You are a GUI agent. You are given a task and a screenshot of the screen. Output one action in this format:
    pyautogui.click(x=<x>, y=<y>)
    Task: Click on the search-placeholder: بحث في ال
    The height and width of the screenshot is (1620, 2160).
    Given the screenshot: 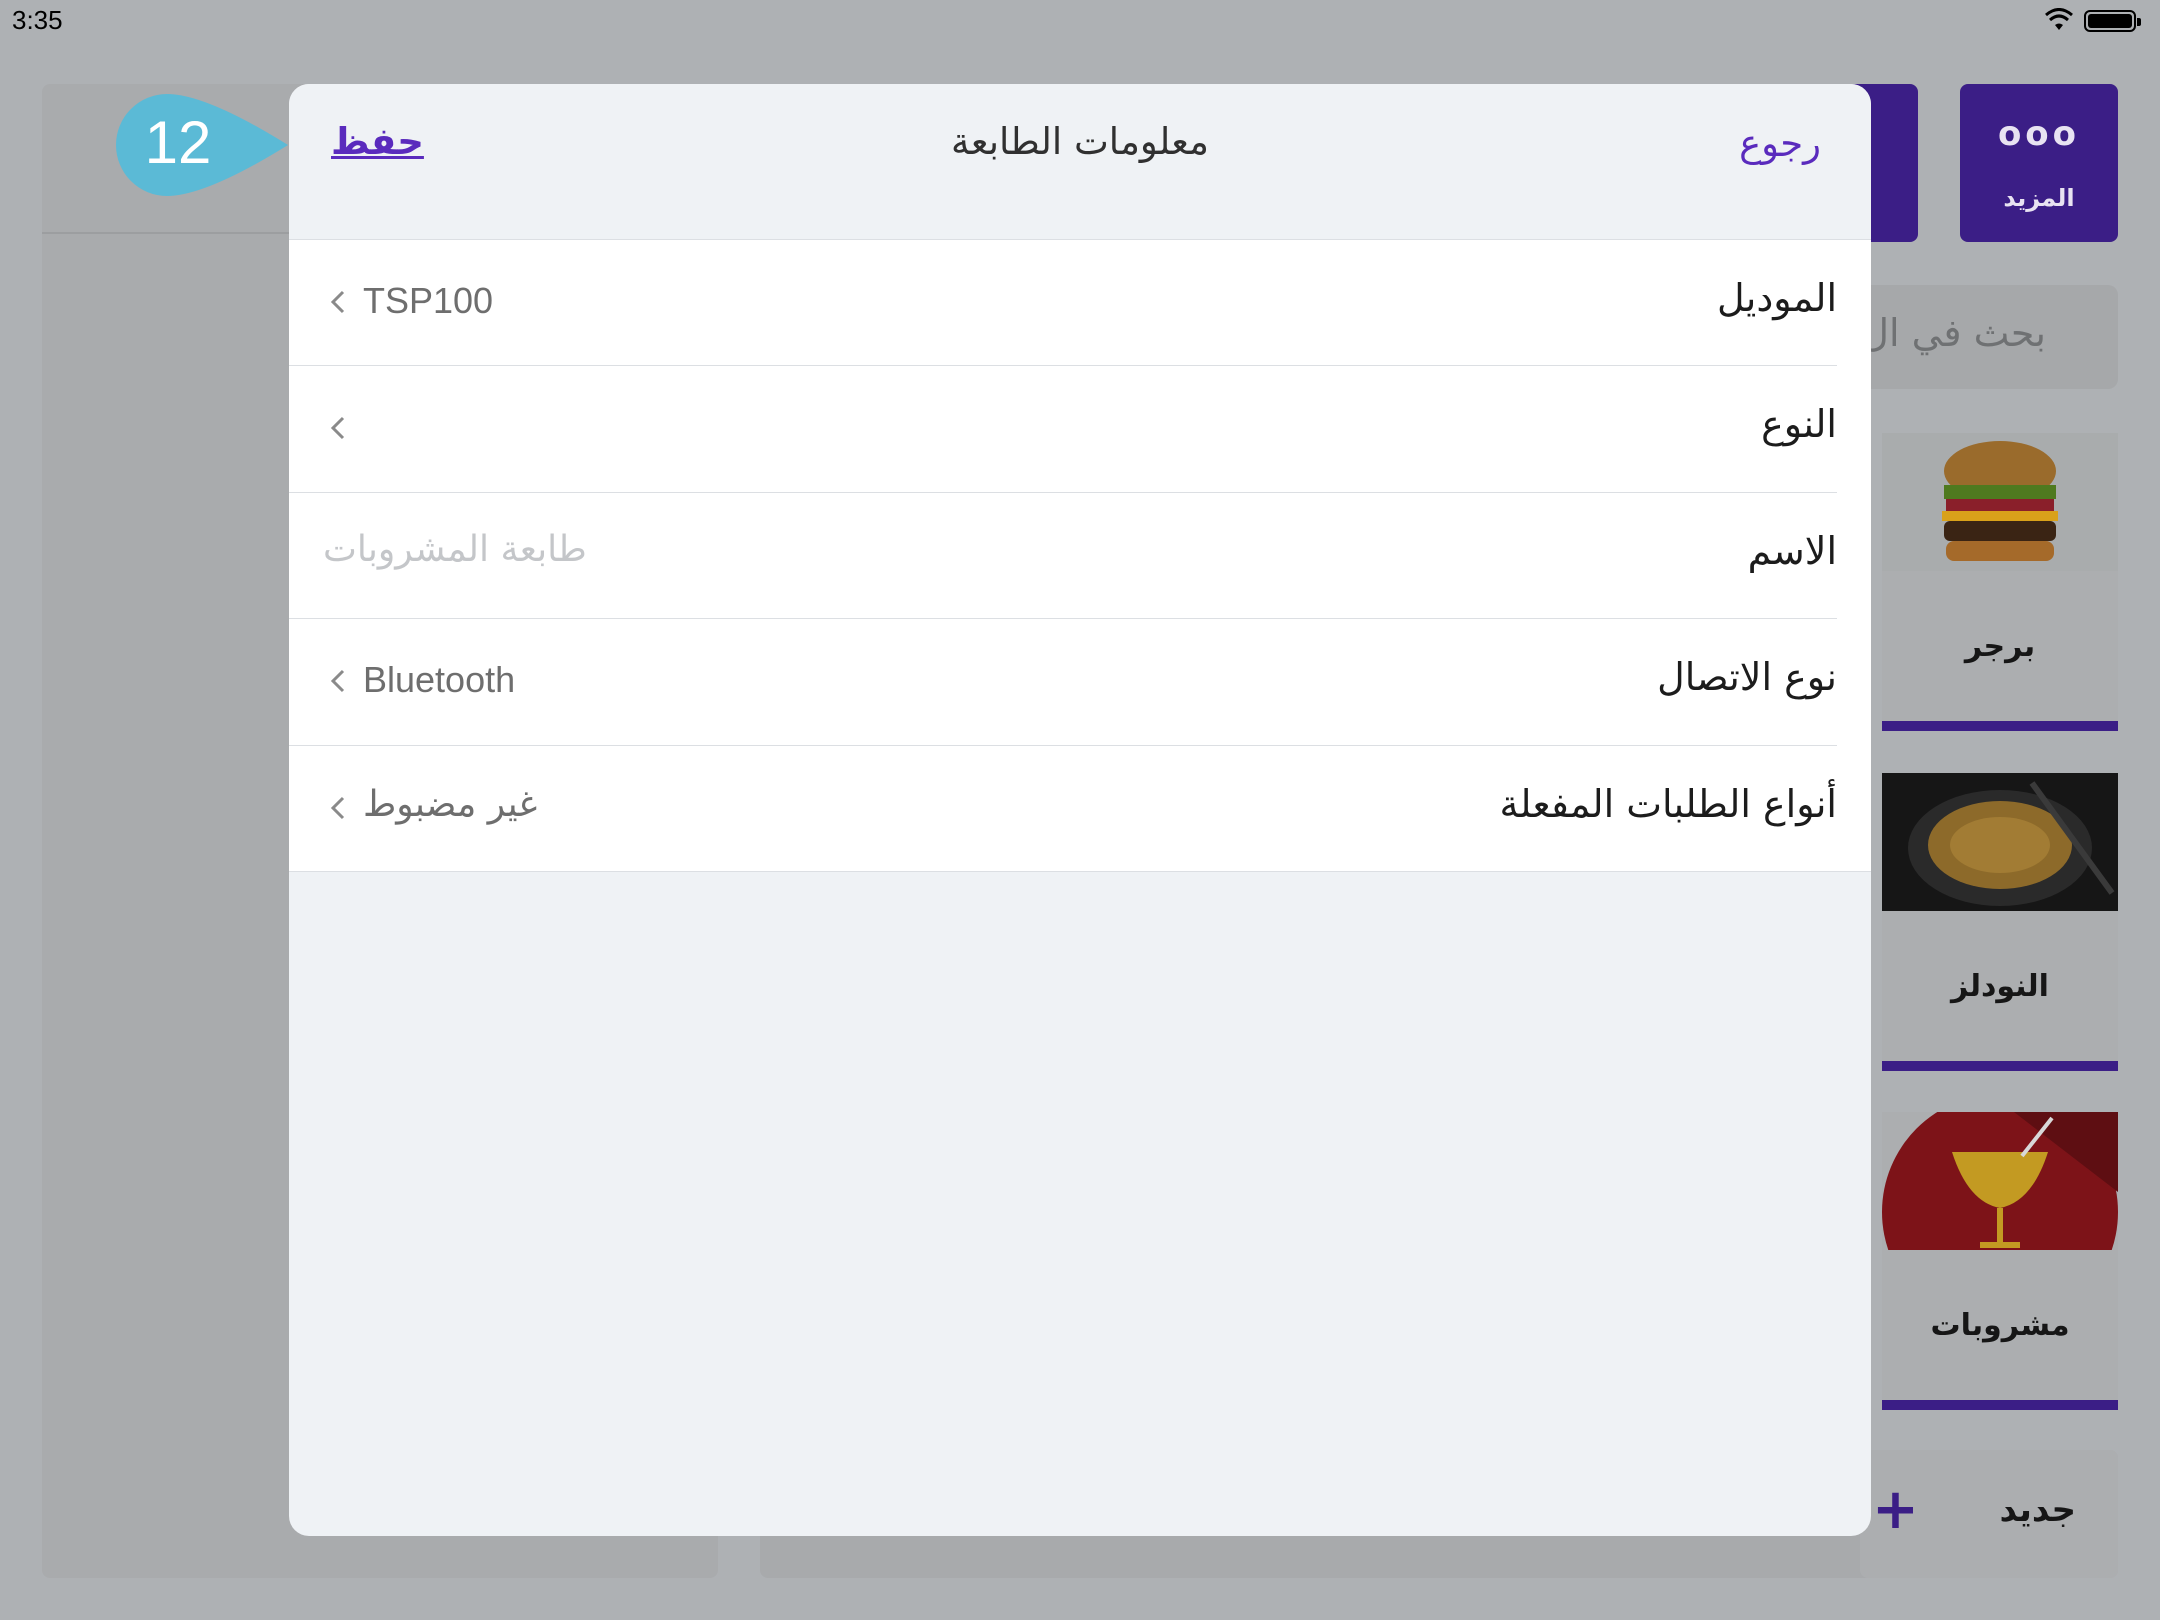 What is the action you would take?
    pyautogui.click(x=1953, y=333)
    